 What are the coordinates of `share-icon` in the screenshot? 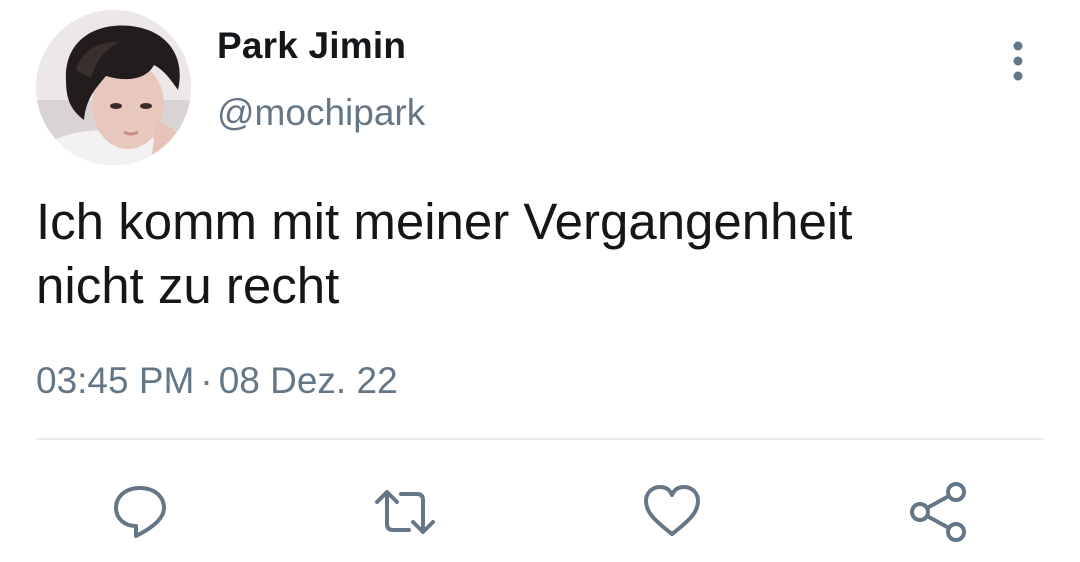 It's located at (938, 512).